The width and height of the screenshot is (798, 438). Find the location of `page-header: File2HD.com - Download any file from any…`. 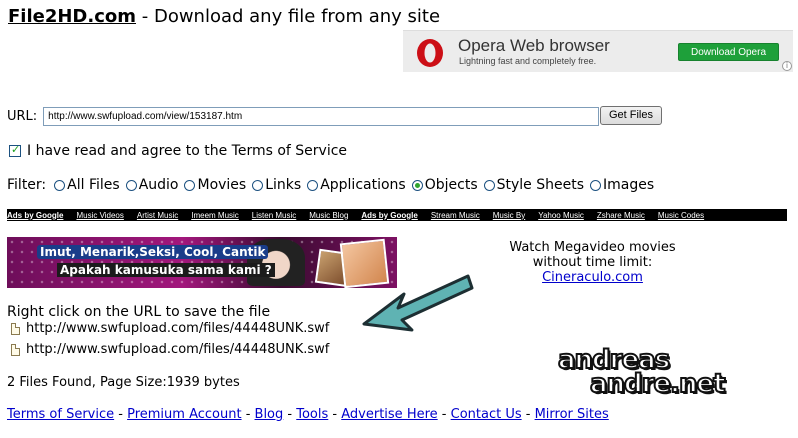

page-header: File2HD.com - Download any file from any… is located at coordinates (224, 16).